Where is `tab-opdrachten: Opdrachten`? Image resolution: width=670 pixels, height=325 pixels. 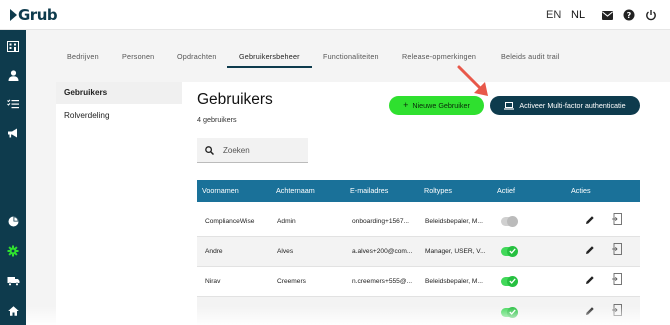
tab-opdrachten: Opdrachten is located at coordinates (197, 56).